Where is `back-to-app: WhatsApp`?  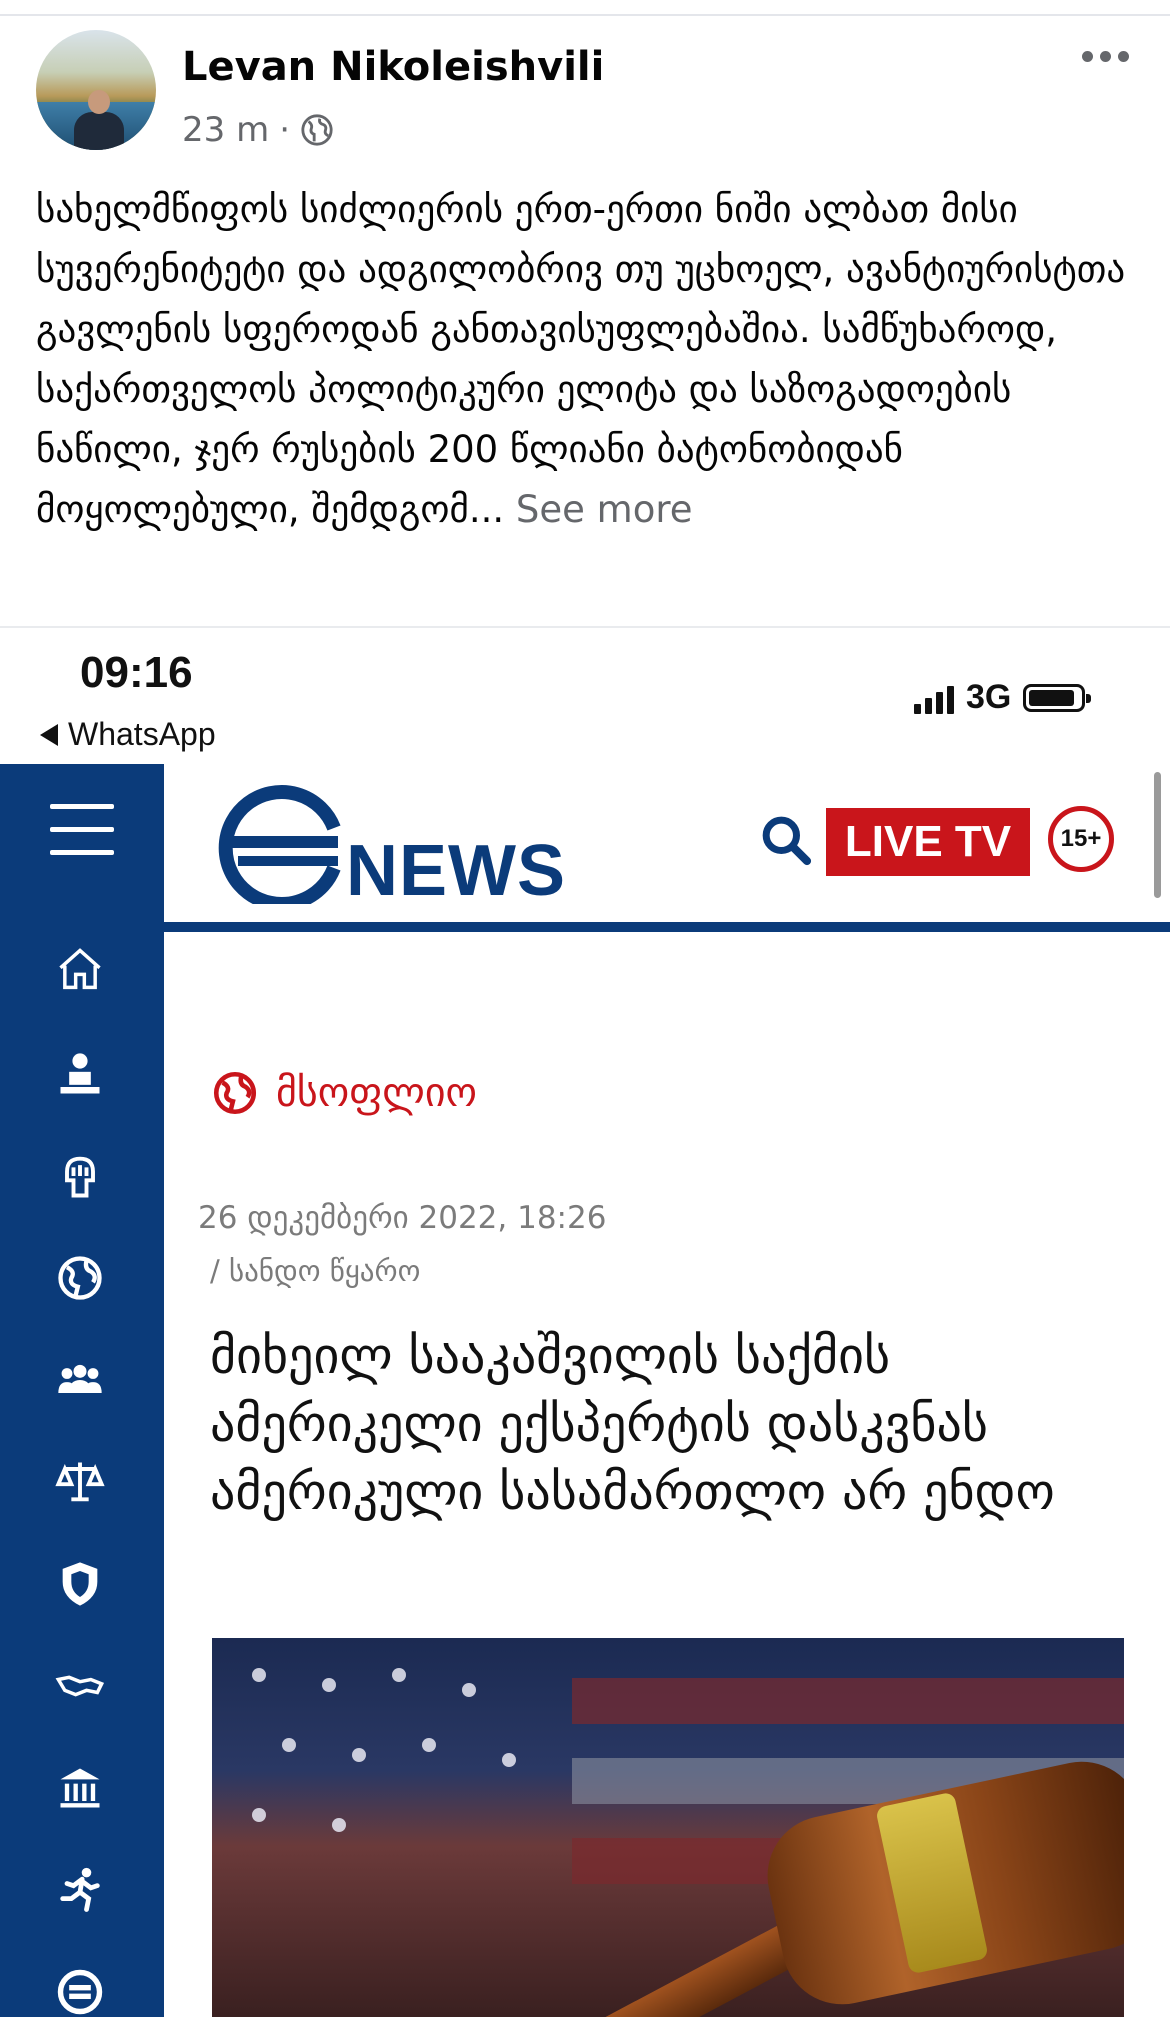
back-to-app: WhatsApp is located at coordinates (128, 734).